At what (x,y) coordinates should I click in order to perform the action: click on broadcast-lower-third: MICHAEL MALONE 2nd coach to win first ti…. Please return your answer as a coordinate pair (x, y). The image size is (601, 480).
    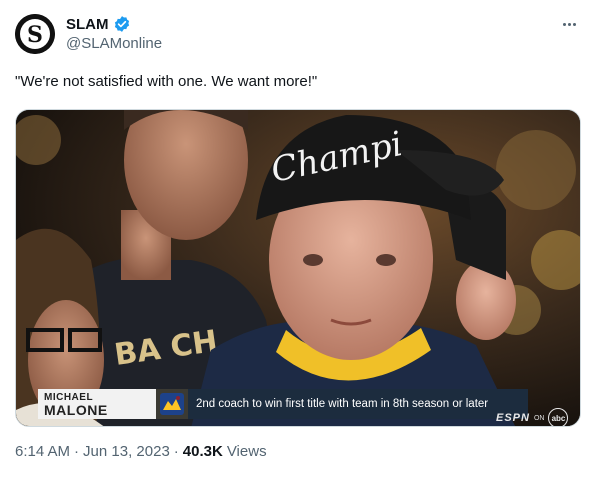
    Looking at the image, I should click on (283, 404).